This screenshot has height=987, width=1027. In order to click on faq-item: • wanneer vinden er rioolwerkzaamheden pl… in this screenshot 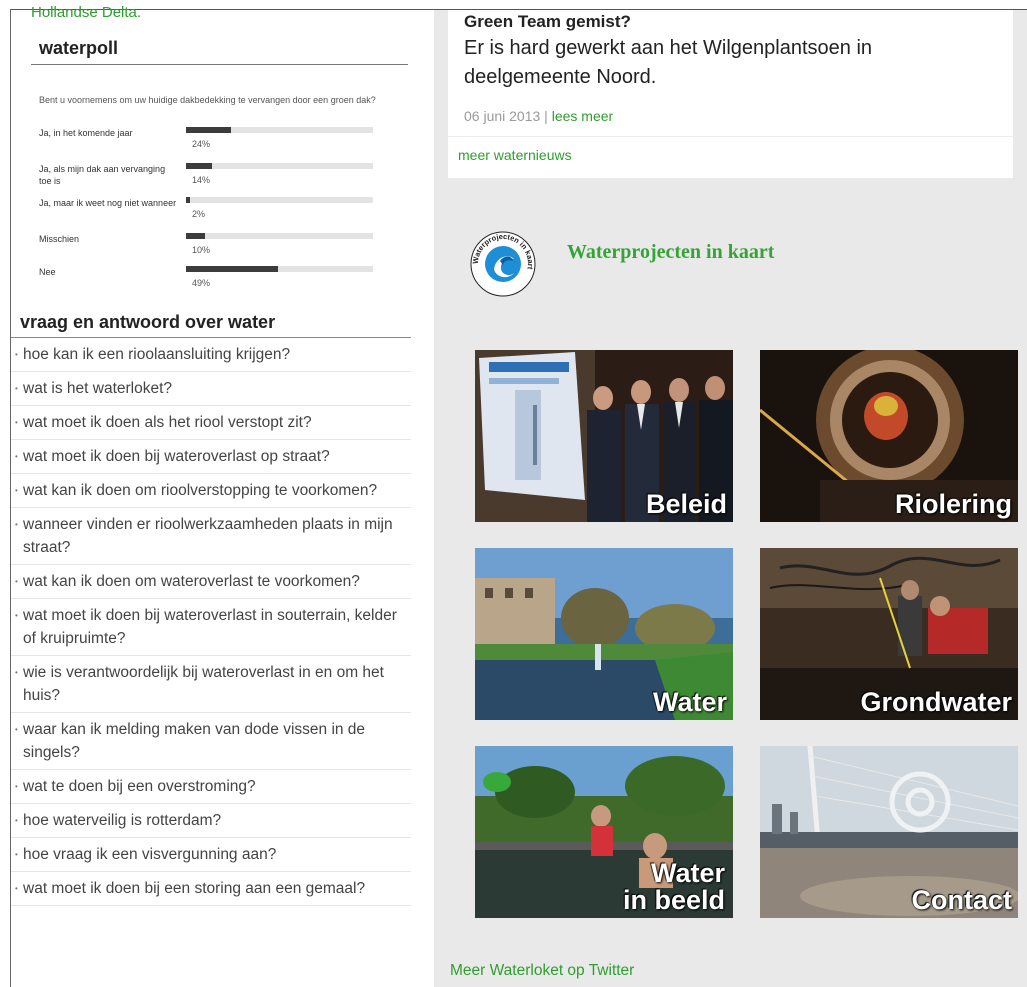, I will do `click(211, 536)`.